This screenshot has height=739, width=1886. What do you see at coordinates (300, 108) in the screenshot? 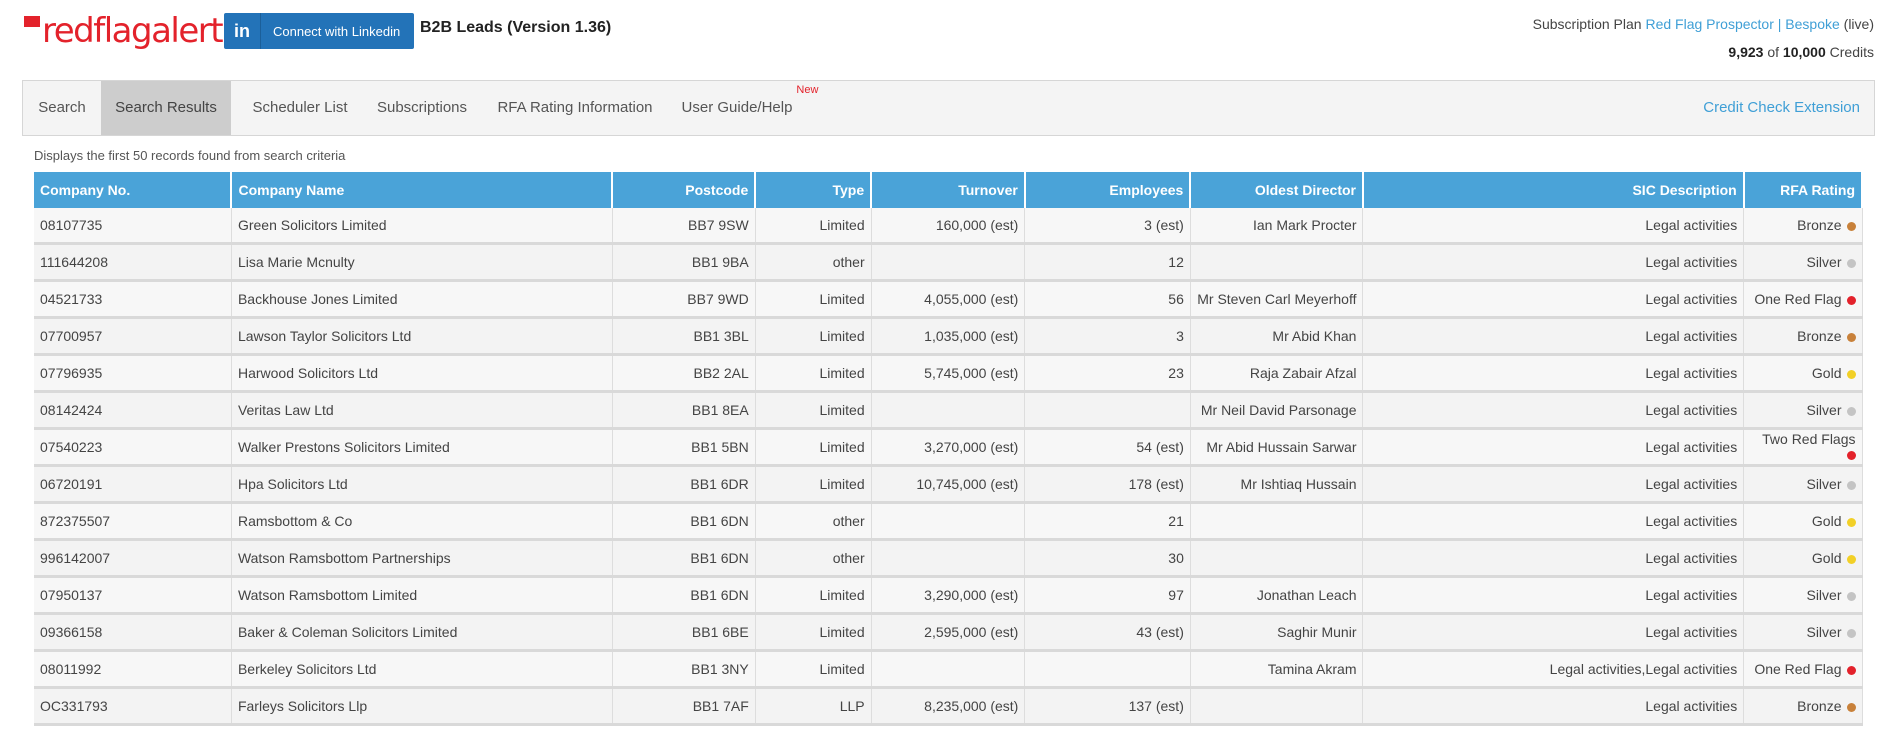
I see `tab-scheduler-list: Scheduler List` at bounding box center [300, 108].